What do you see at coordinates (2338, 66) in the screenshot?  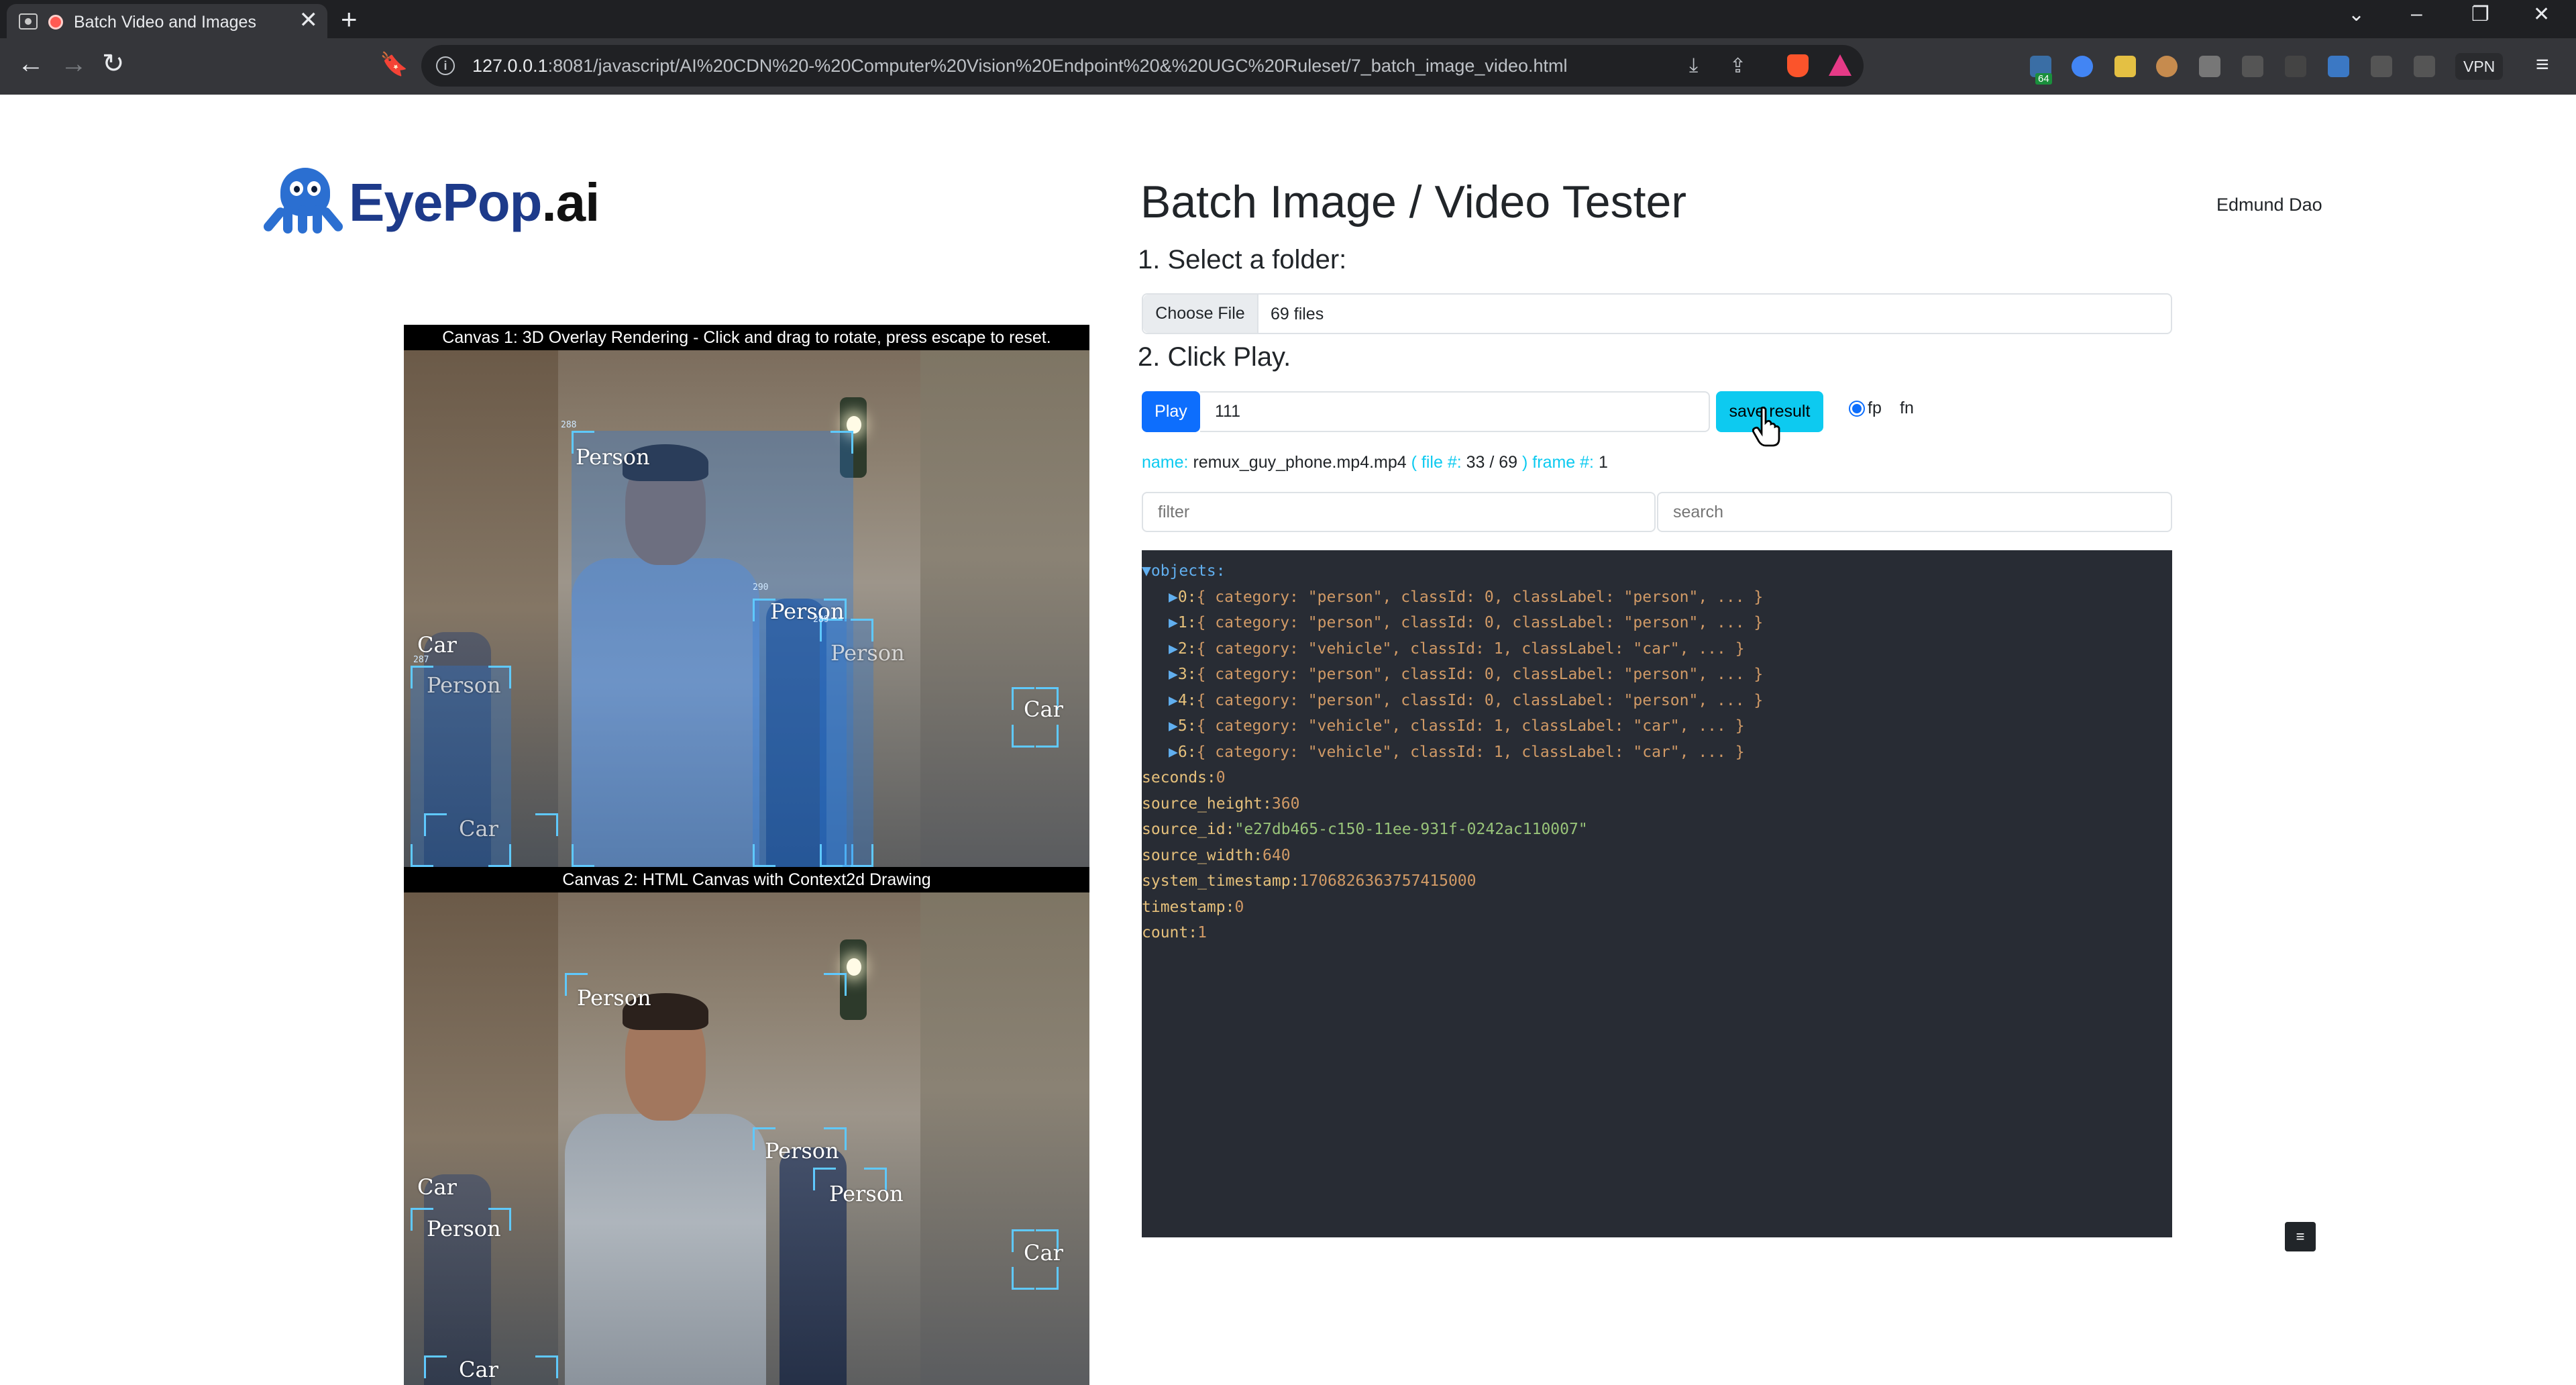 I see `downloads-icon` at bounding box center [2338, 66].